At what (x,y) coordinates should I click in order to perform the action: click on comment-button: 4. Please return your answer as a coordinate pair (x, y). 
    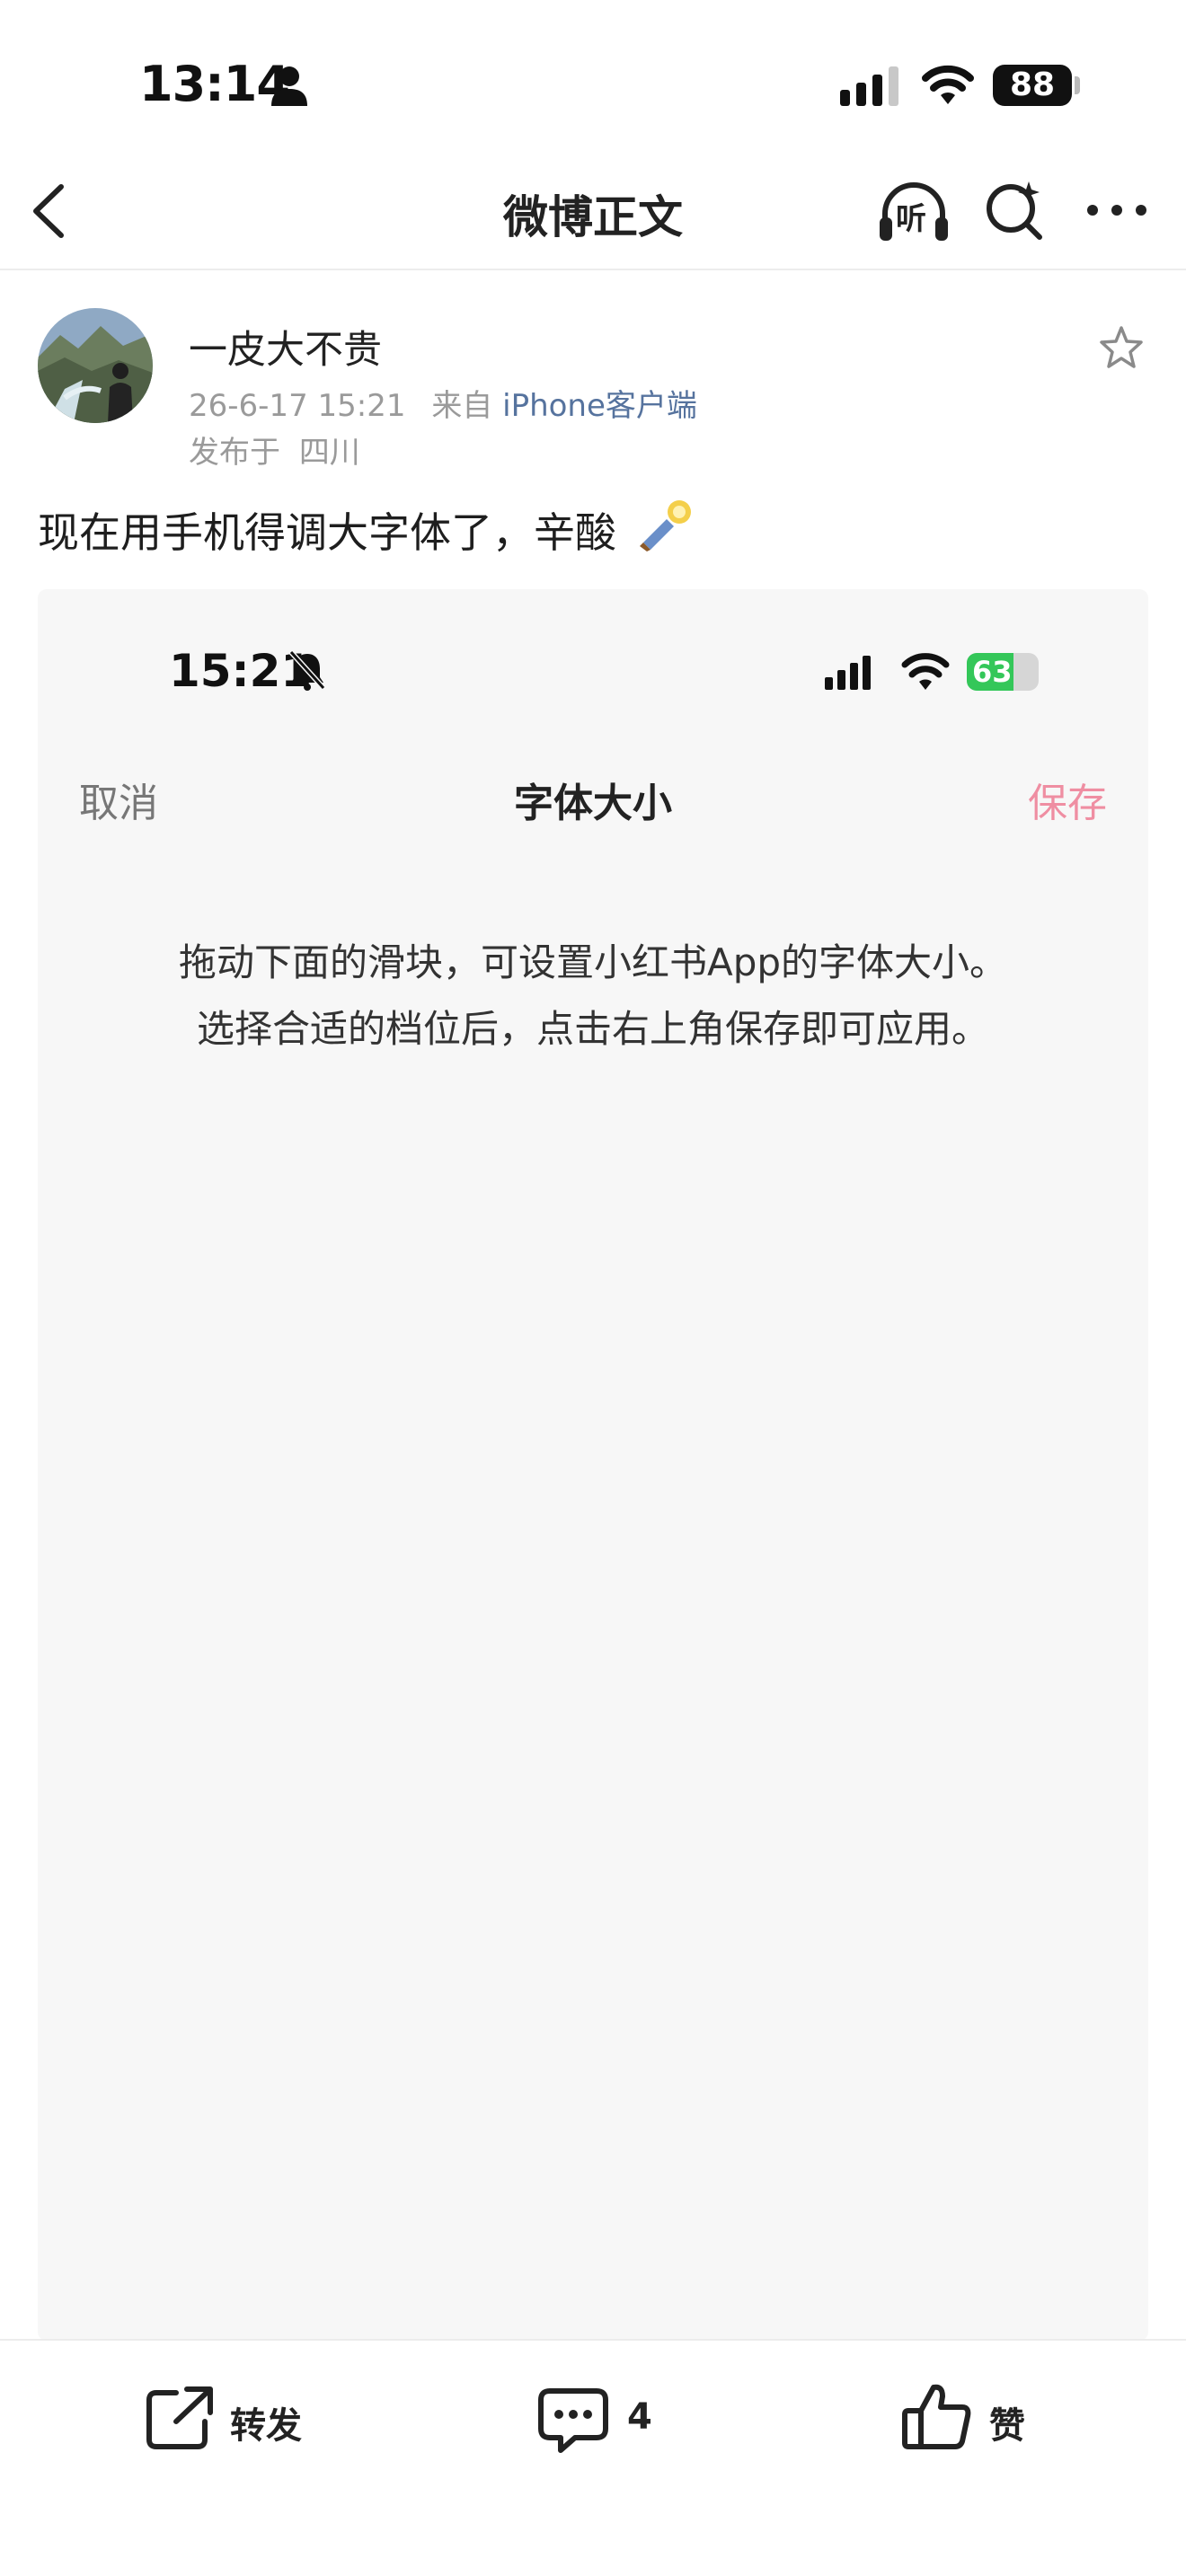
    Looking at the image, I should click on (618, 2417).